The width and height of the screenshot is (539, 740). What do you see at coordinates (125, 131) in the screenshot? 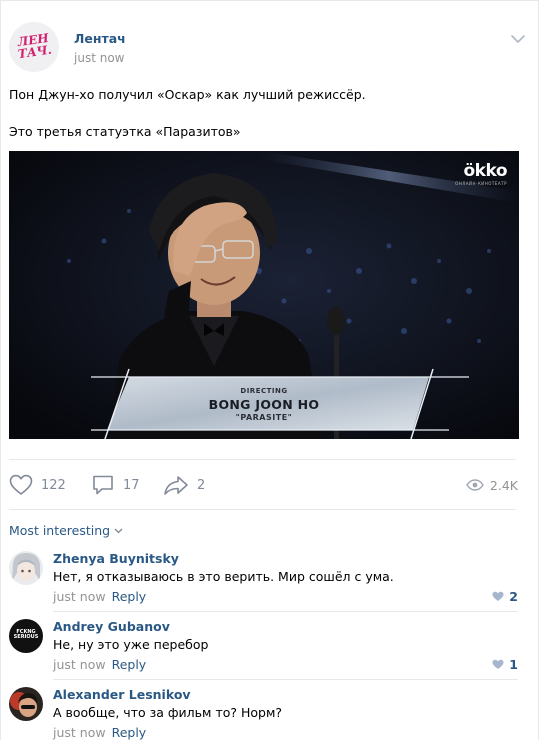
I see `post-text-line: Это третья статуэтка «Паразитов»` at bounding box center [125, 131].